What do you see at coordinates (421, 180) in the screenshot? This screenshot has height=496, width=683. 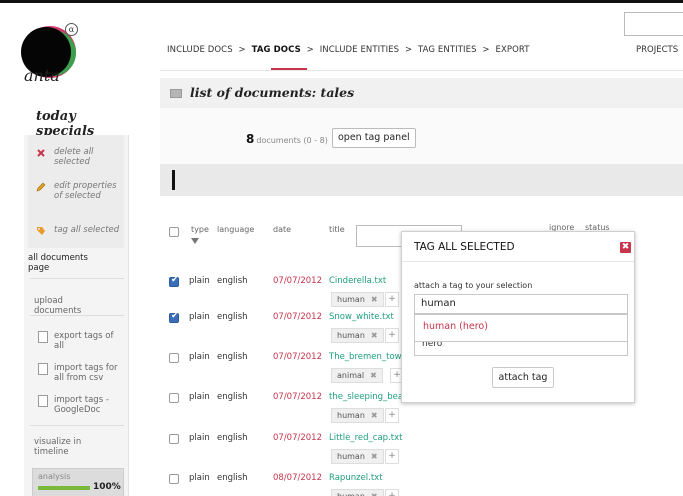 I see `tag-panel-strip` at bounding box center [421, 180].